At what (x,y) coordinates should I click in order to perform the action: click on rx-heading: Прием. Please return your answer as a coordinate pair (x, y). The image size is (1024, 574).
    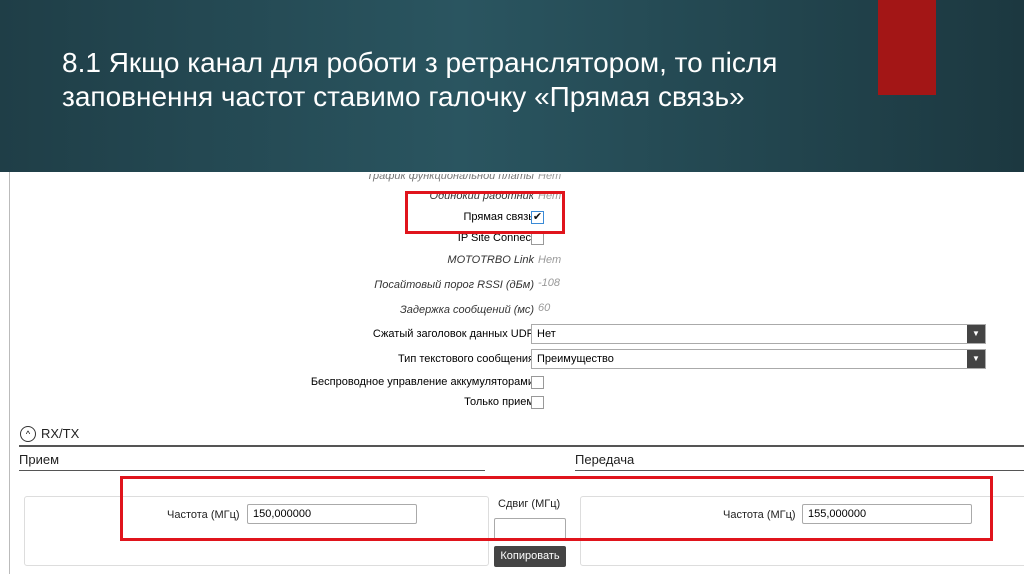
    Looking at the image, I should click on (39, 459).